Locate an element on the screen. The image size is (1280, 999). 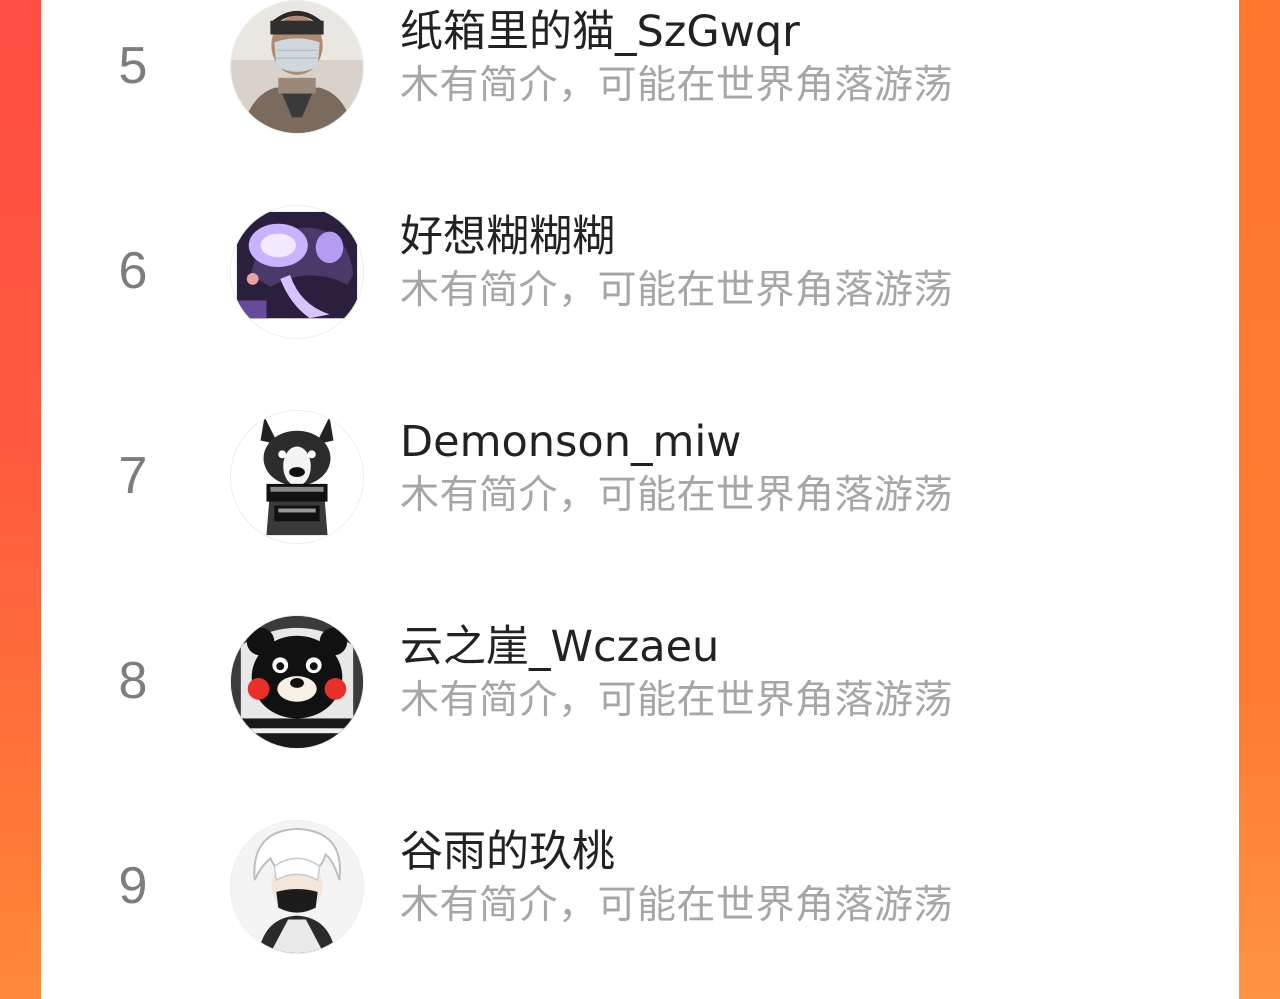
white-hair-anime-avatar-icon is located at coordinates (297, 887).